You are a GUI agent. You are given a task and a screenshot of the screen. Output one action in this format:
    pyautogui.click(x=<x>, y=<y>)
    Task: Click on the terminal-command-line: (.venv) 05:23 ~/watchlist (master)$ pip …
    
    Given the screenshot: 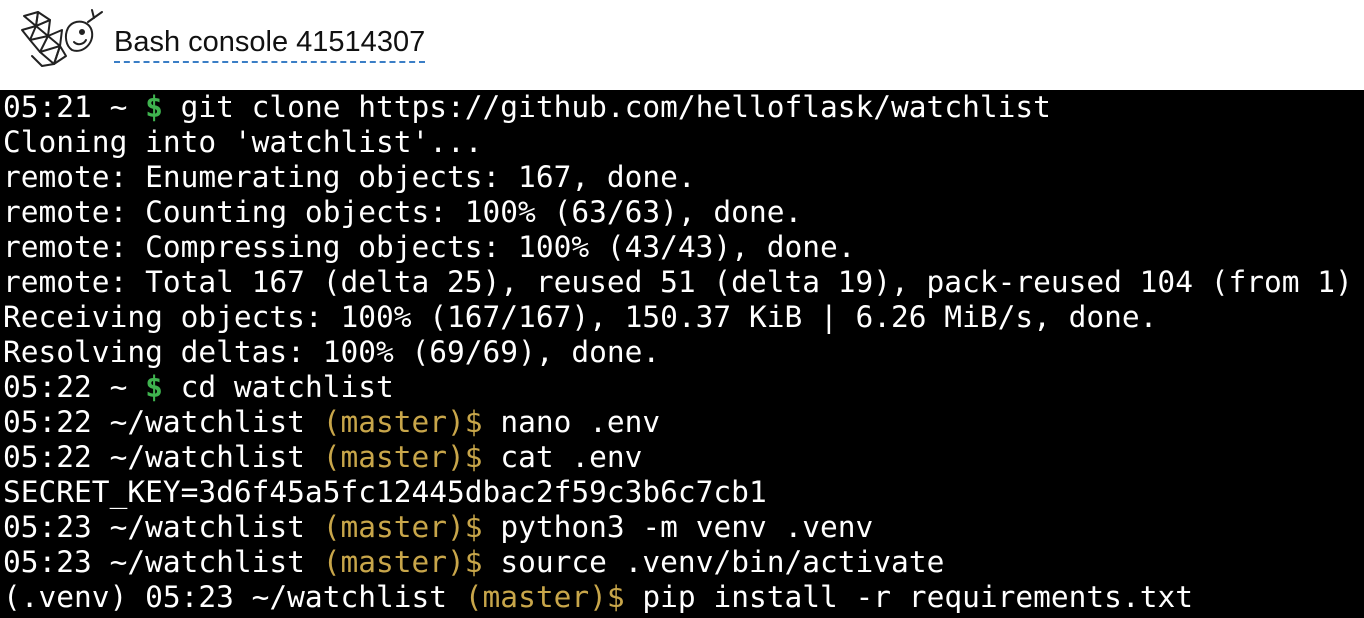 What is the action you would take?
    pyautogui.click(x=682, y=597)
    